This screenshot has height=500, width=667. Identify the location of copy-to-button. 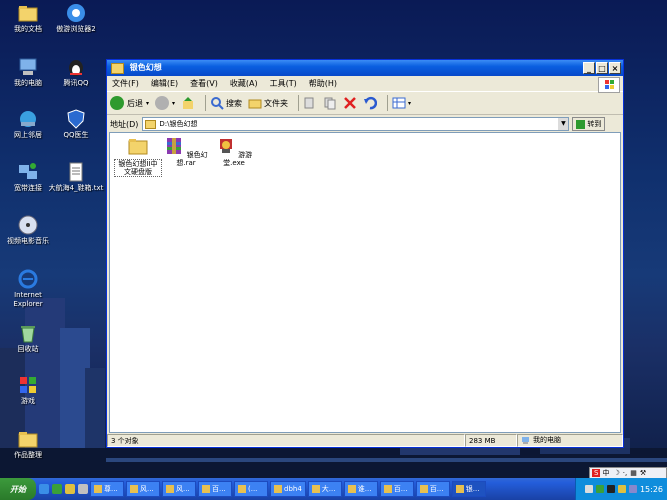
(330, 103).